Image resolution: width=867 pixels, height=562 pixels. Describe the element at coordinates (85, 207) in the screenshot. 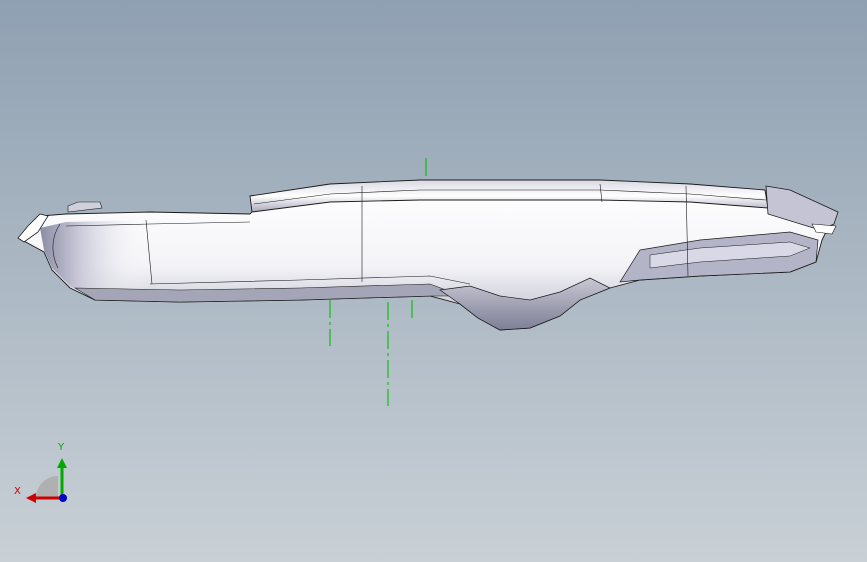

I see `part-left-top-boss` at that location.